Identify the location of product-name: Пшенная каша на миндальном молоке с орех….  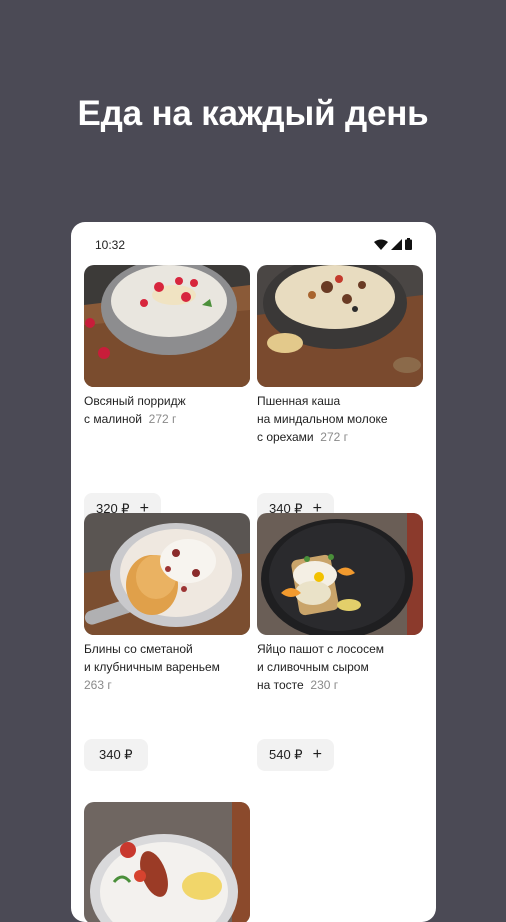
(322, 419).